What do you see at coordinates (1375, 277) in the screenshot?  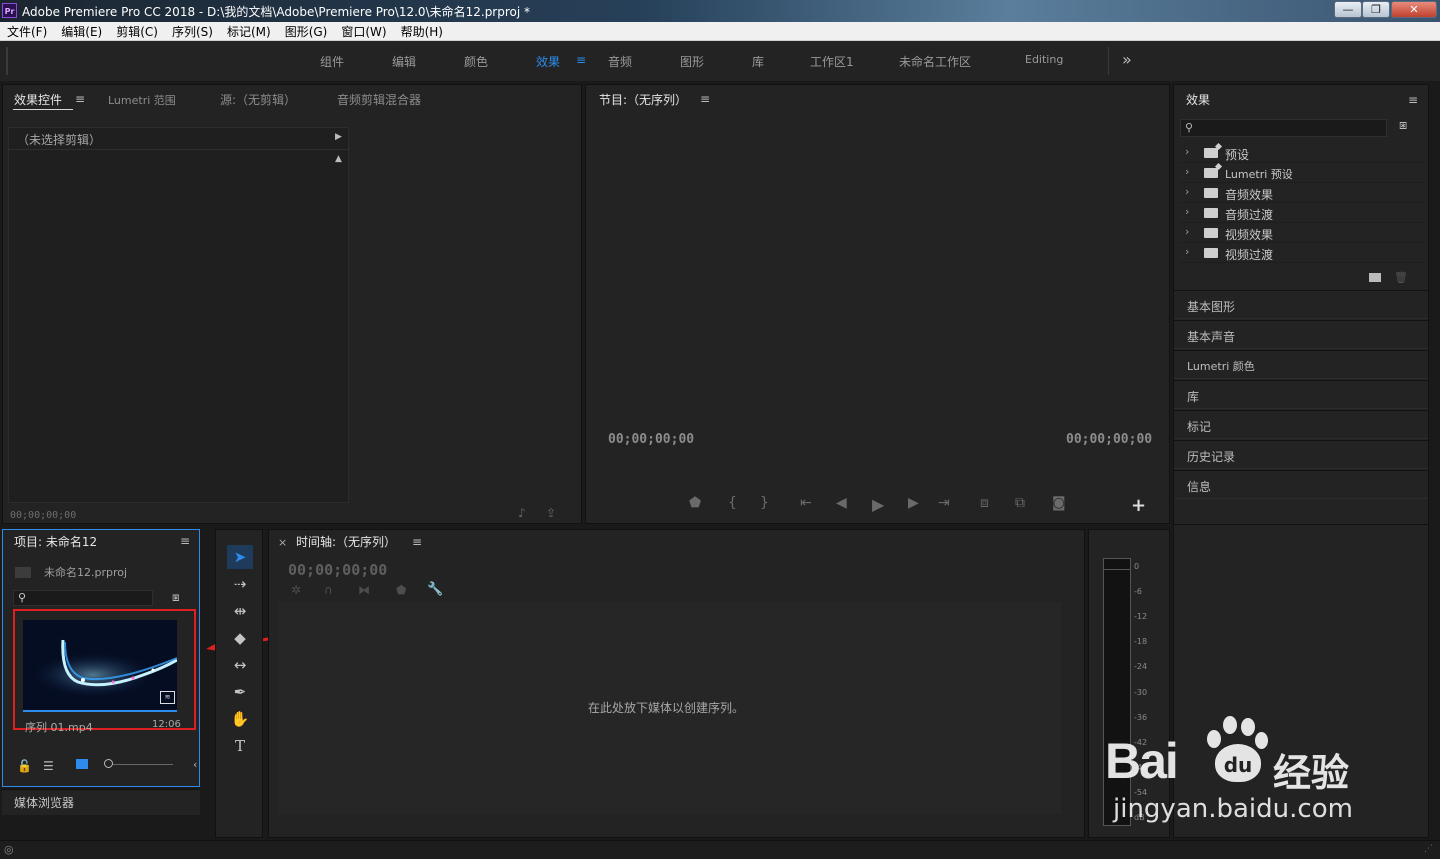 I see `new-bin-icon` at bounding box center [1375, 277].